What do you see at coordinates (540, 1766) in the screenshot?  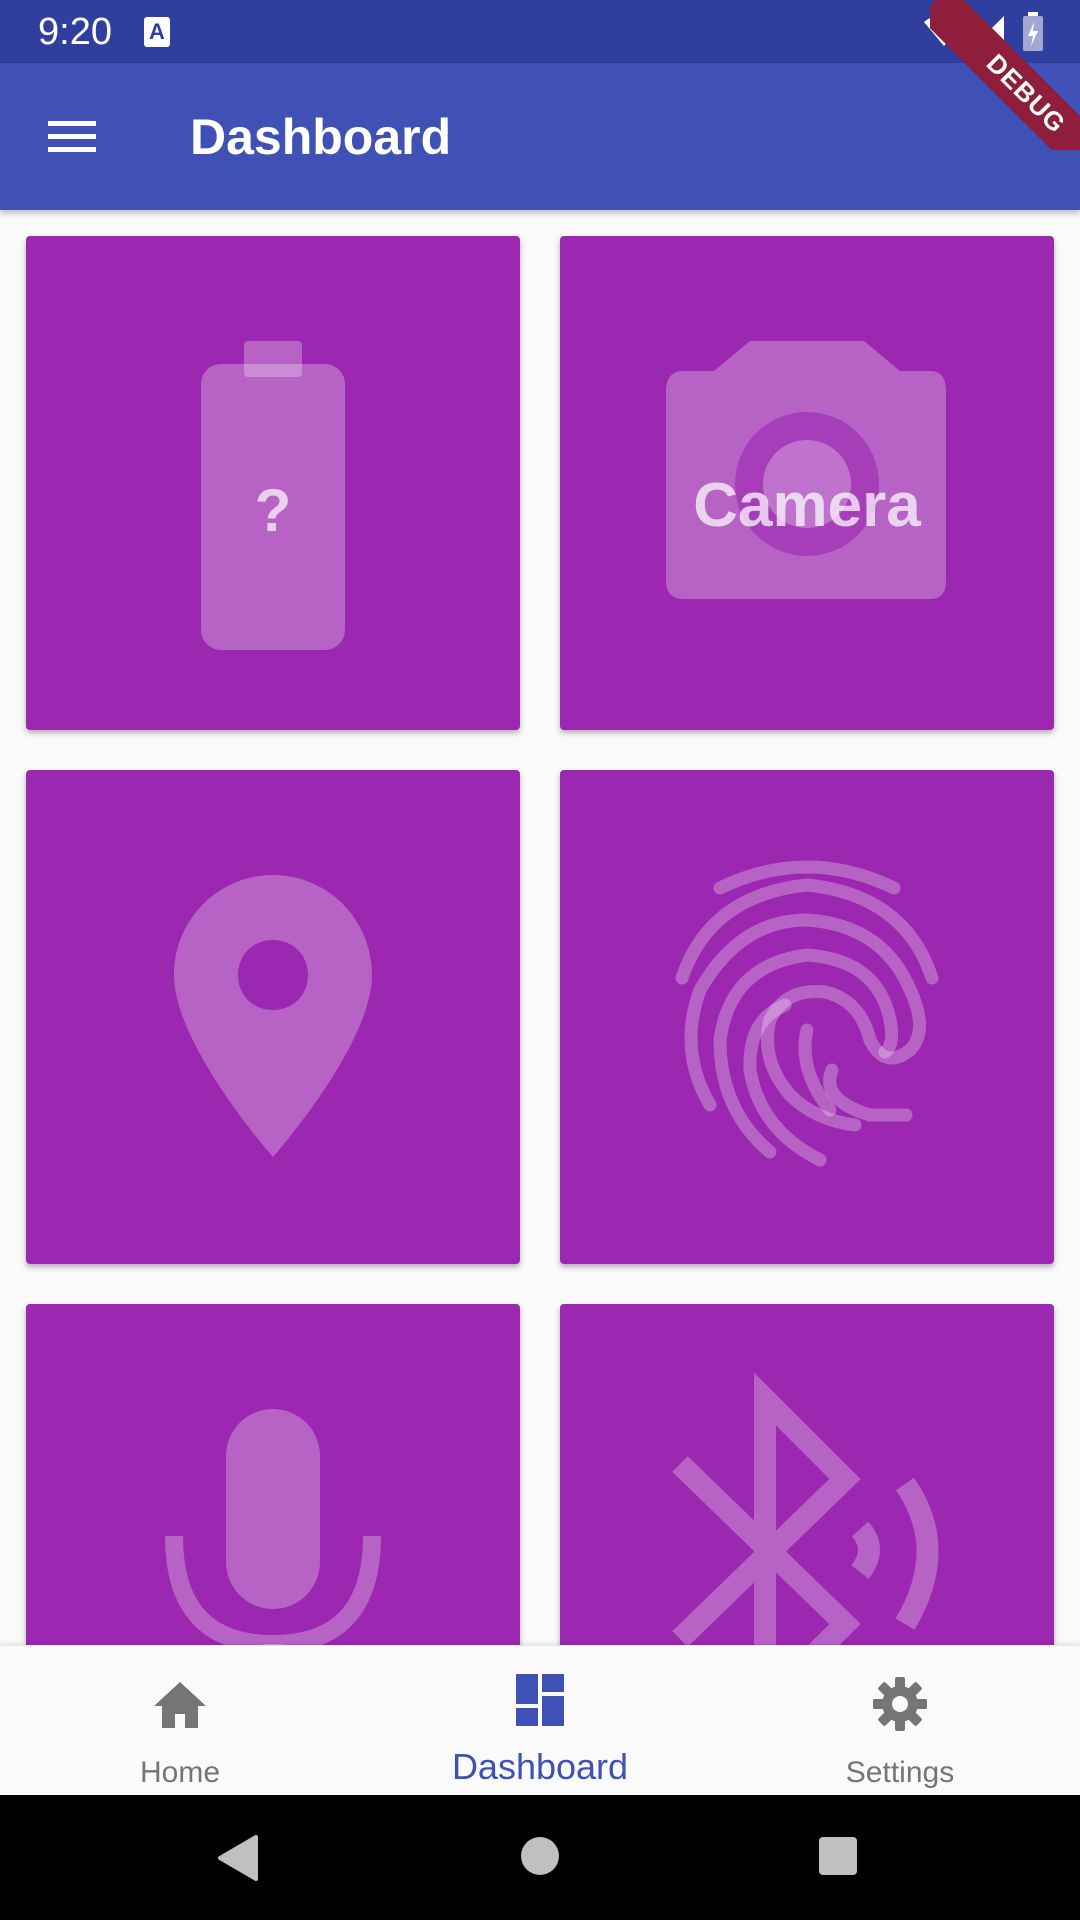 I see `nav-label-dashboard: Dashboard` at bounding box center [540, 1766].